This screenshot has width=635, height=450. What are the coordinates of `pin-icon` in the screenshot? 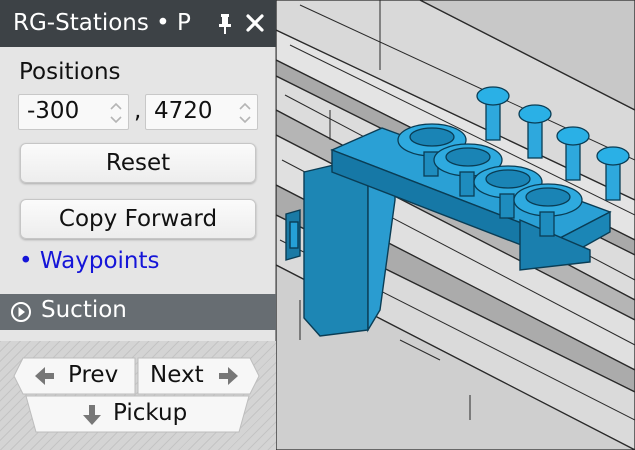 It's located at (225, 24).